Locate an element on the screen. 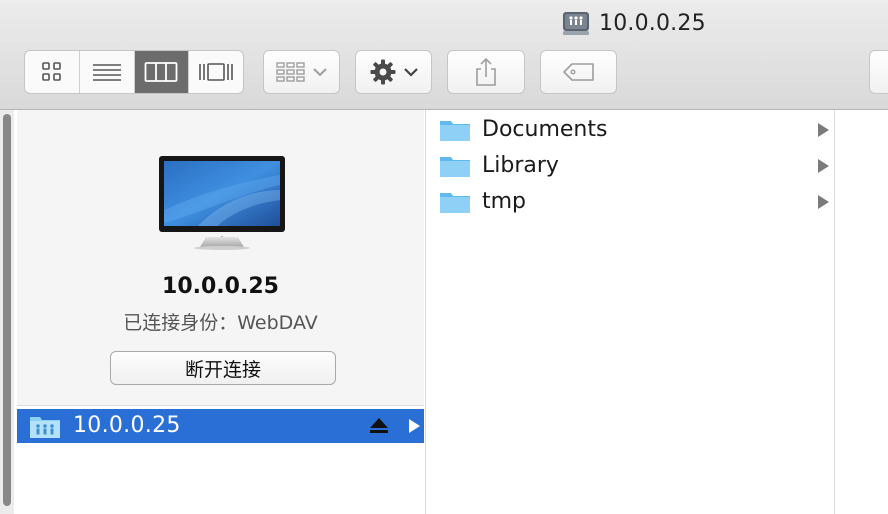  list-item-selected: 10.0.0.25 is located at coordinates (220, 426).